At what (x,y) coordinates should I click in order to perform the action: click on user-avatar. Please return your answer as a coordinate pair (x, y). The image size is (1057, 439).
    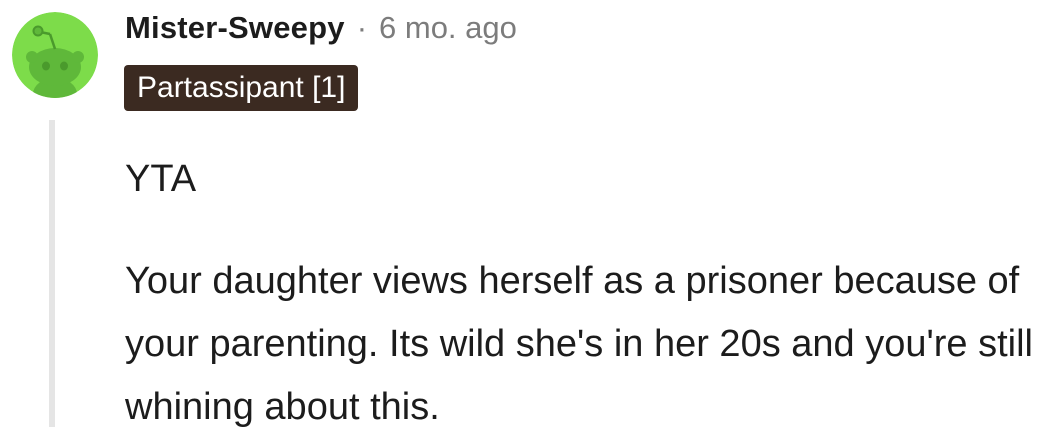
    Looking at the image, I should click on (55, 55).